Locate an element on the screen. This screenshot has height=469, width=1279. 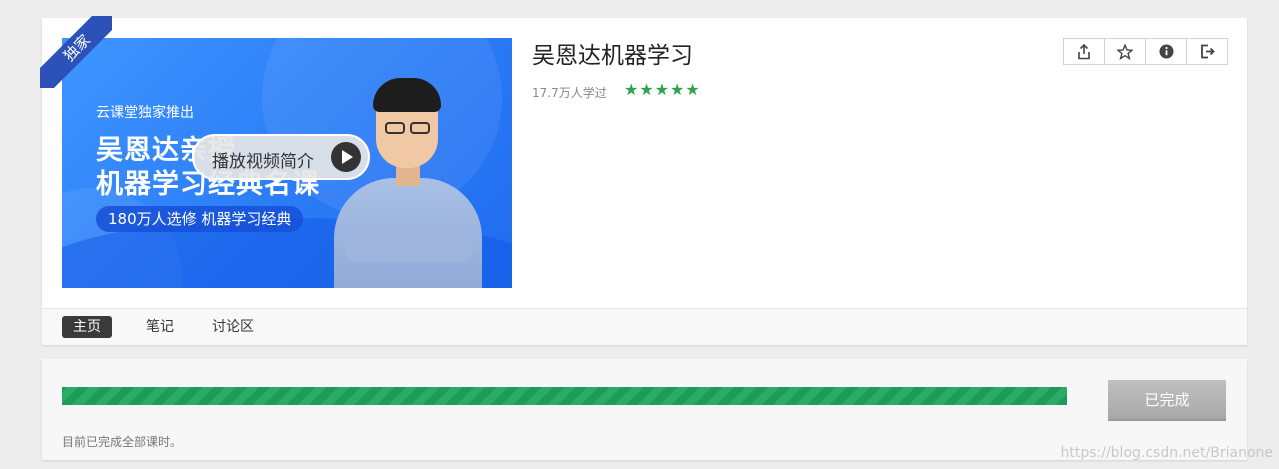
exclusive-ribbon-label: 独家 is located at coordinates (76, 52).